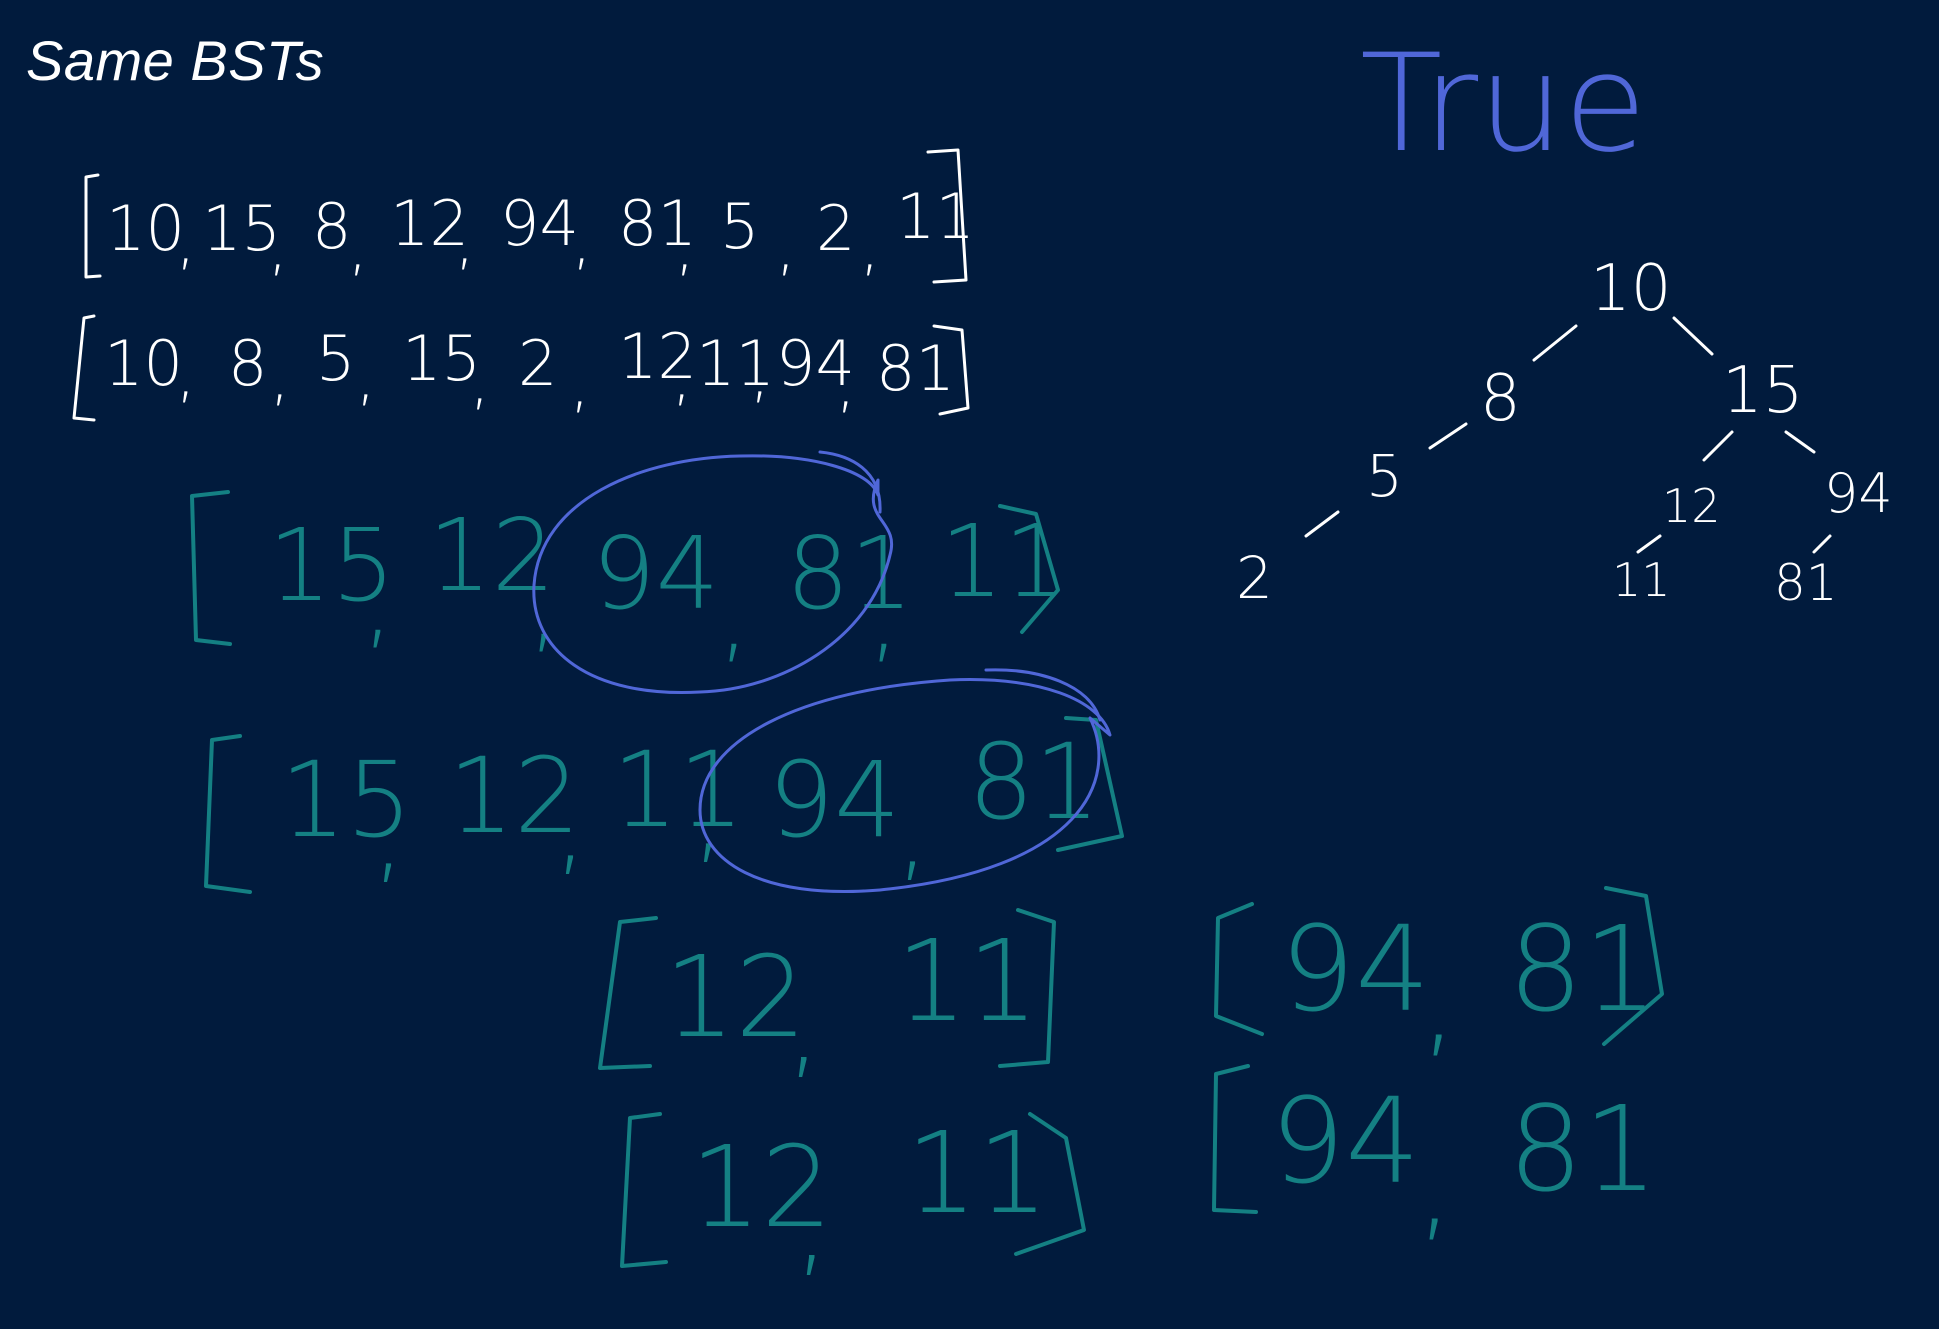 The width and height of the screenshot is (1939, 1329). I want to click on array-two-value: 8, so click(247, 363).